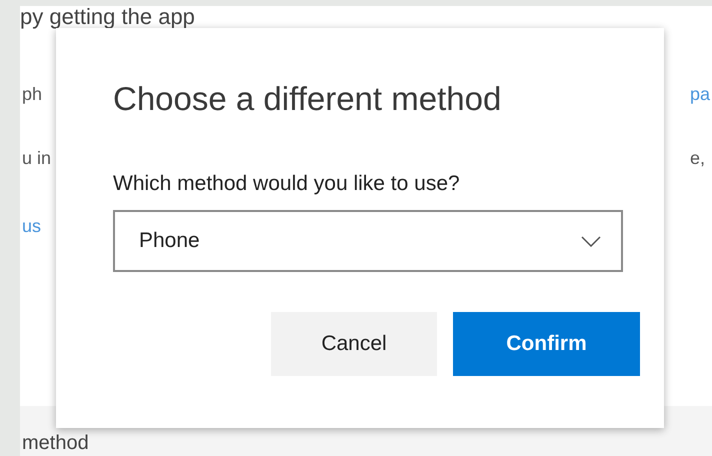  What do you see at coordinates (700, 94) in the screenshot?
I see `link: pa` at bounding box center [700, 94].